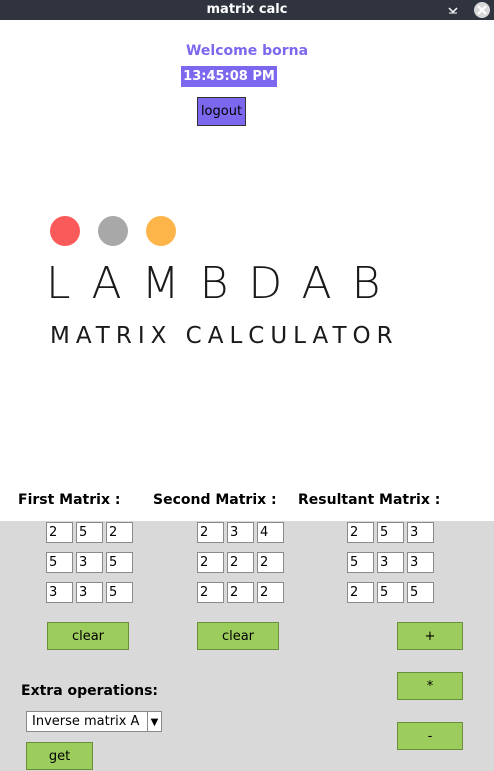  I want to click on window-title: matrix calc, so click(247, 9).